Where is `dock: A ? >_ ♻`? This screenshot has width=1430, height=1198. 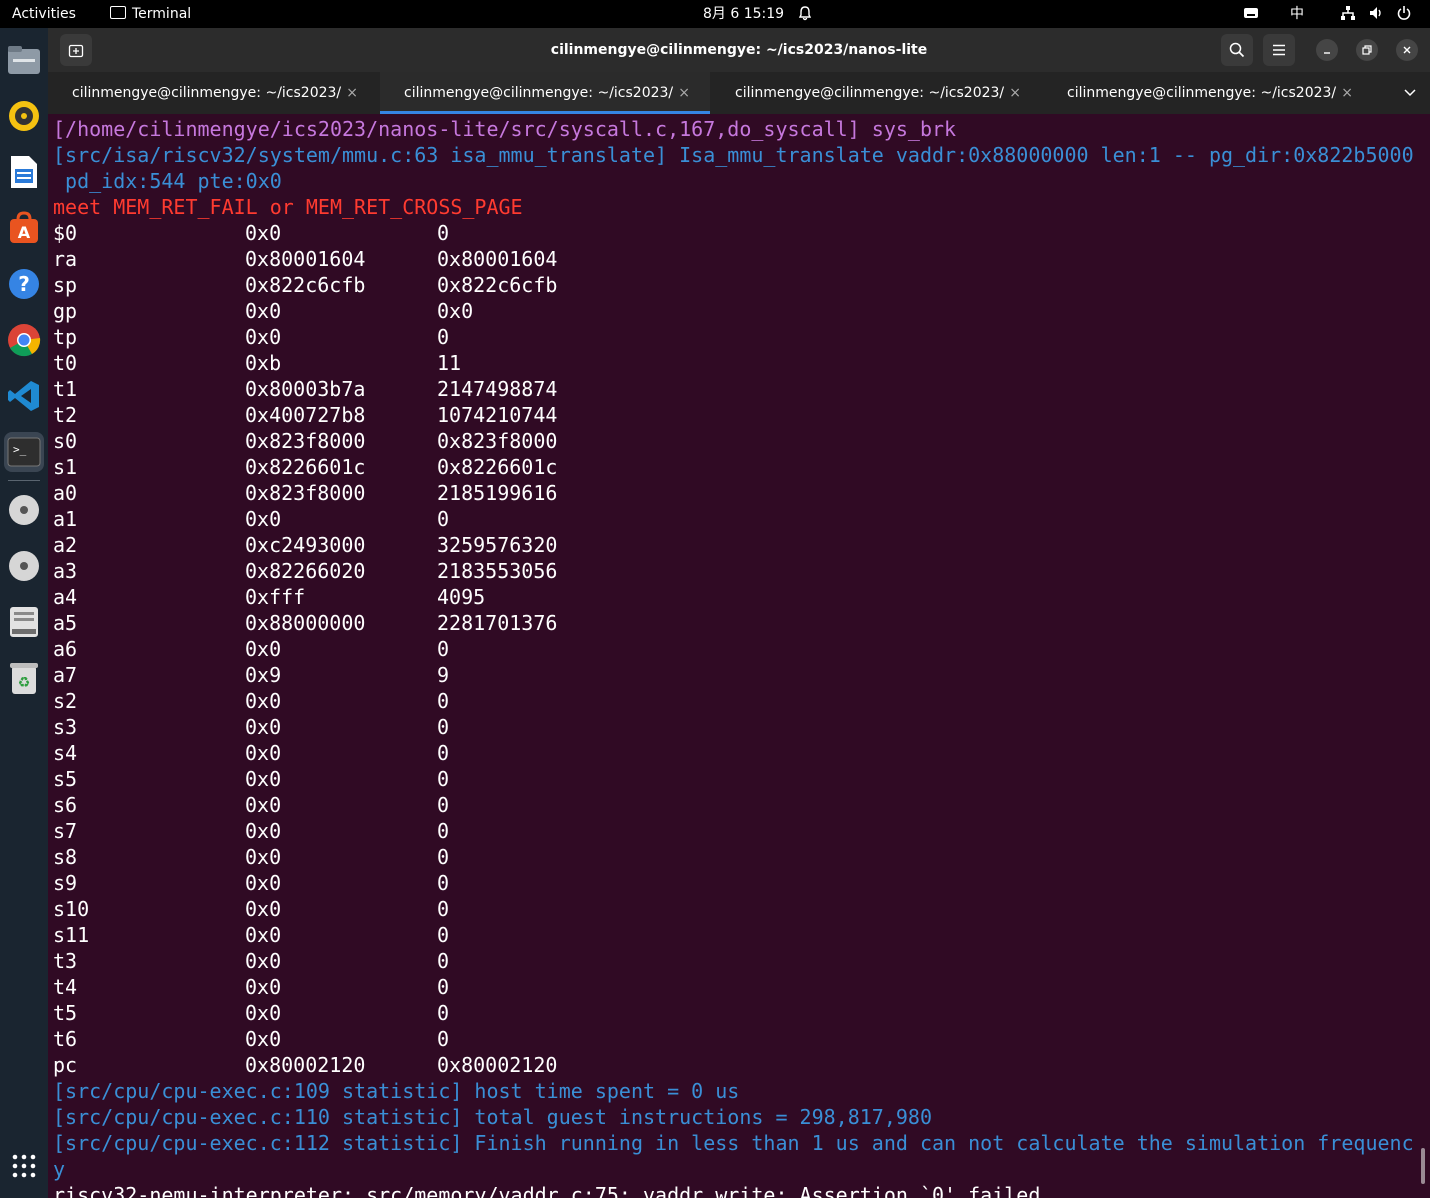 dock: A ? >_ ♻ is located at coordinates (24, 613).